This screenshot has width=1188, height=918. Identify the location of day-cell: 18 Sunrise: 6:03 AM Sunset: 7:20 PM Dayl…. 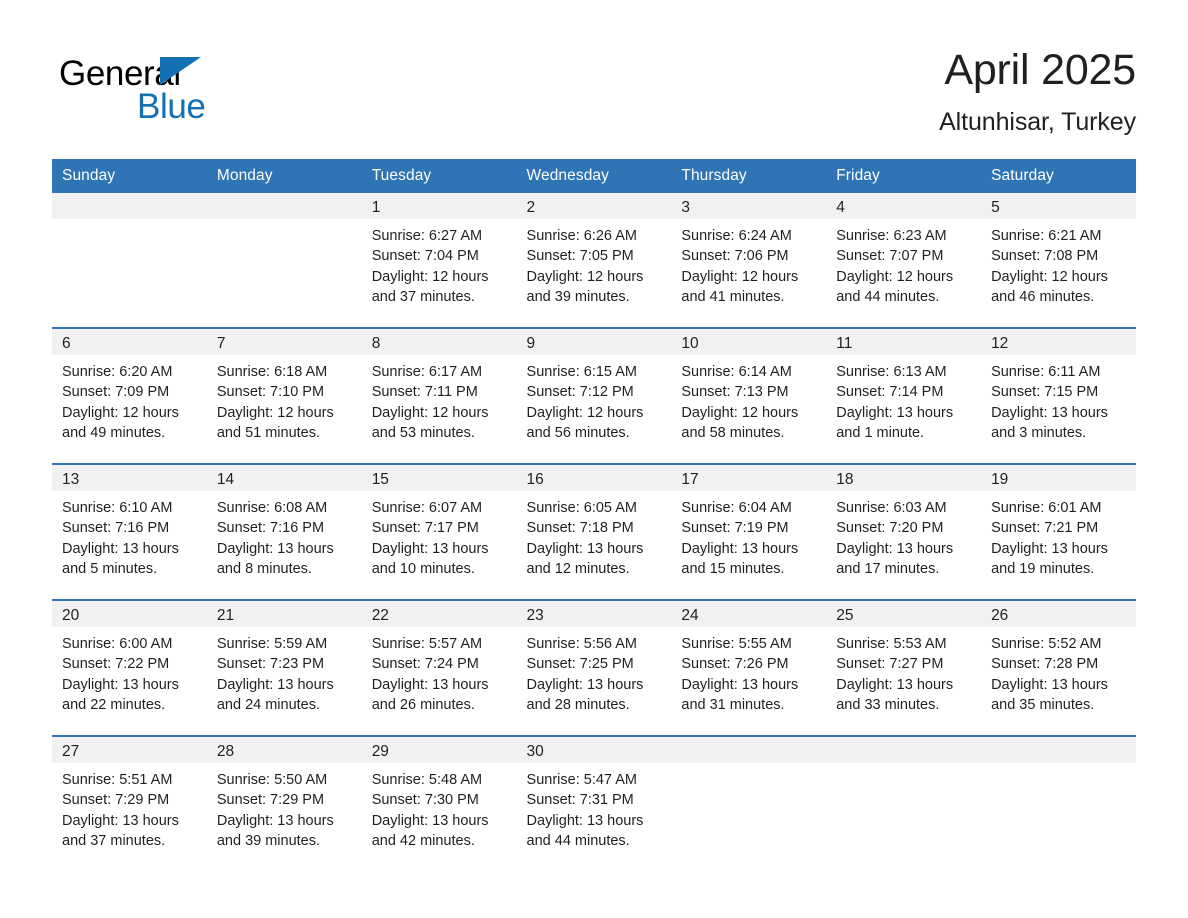
(904, 531).